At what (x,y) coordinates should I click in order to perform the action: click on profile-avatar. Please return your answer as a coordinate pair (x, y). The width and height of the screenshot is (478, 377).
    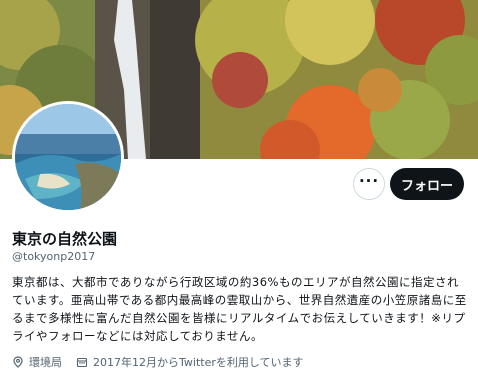
    Looking at the image, I should click on (68, 157).